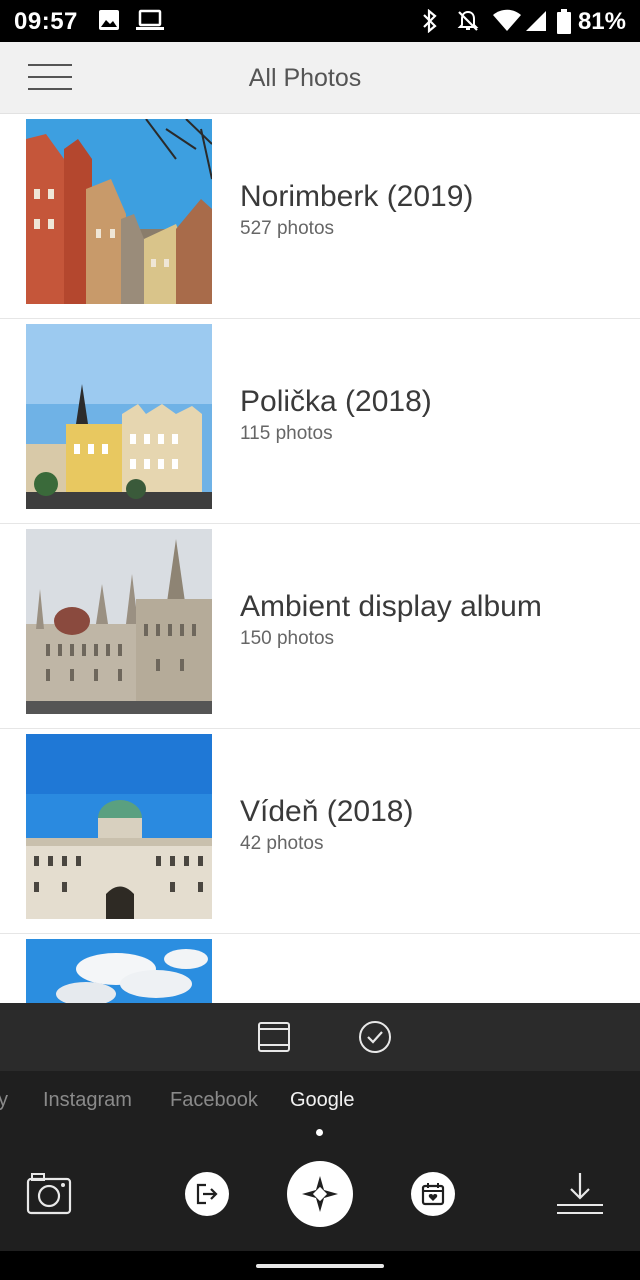 Image resolution: width=640 pixels, height=1280 pixels. Describe the element at coordinates (87, 1100) in the screenshot. I see `tab-instagram: Instagram` at that location.